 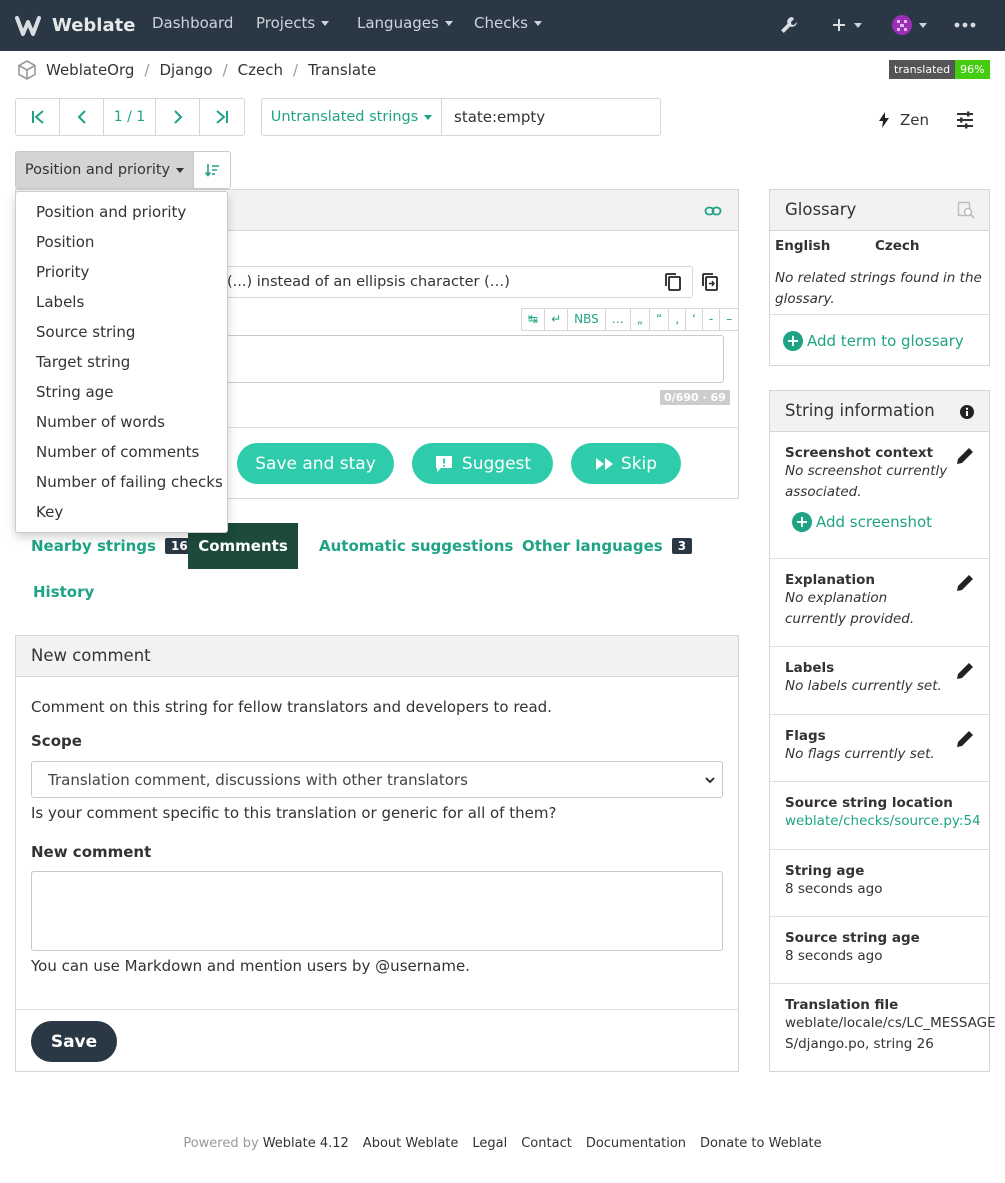 What do you see at coordinates (551, 117) in the screenshot?
I see `search-input: state:empty` at bounding box center [551, 117].